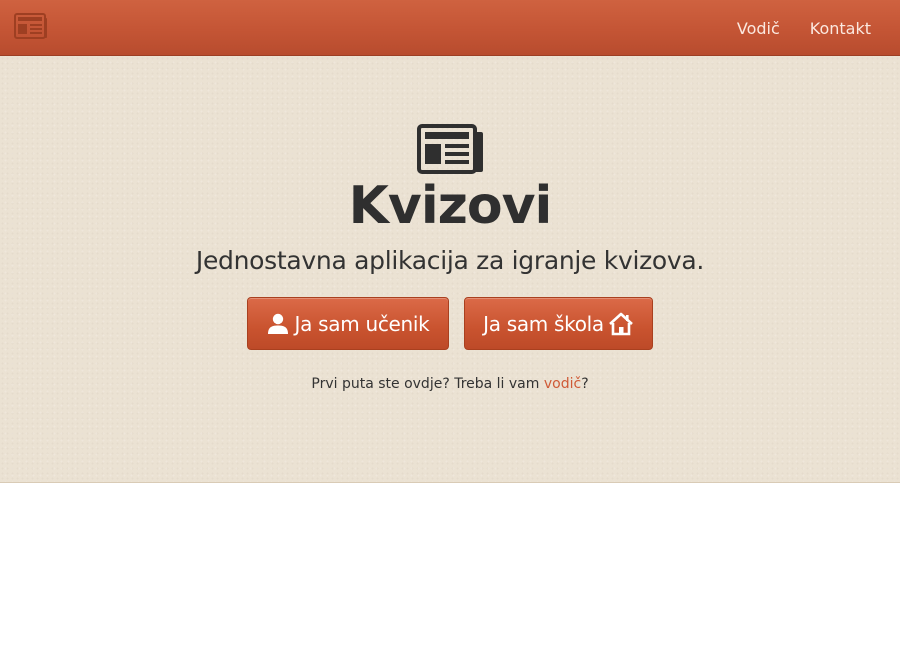  What do you see at coordinates (362, 323) in the screenshot?
I see `student-button-label: Ja sam učenik` at bounding box center [362, 323].